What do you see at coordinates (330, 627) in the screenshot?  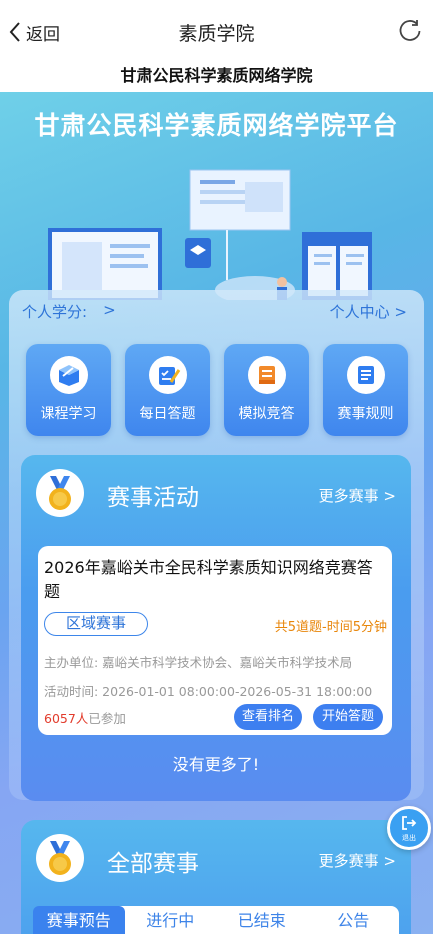 I see `event-meta: 共5道题-时间5分钟` at bounding box center [330, 627].